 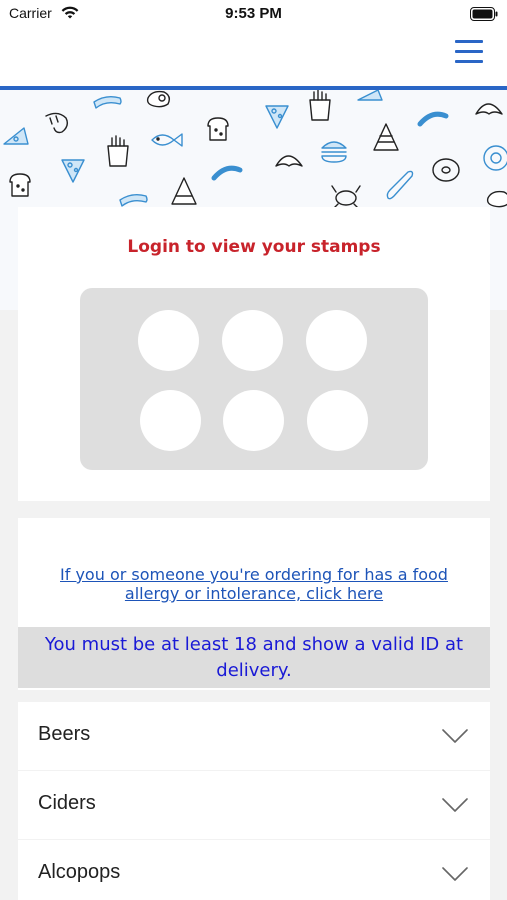 I want to click on burger-icon, so click(x=334, y=152).